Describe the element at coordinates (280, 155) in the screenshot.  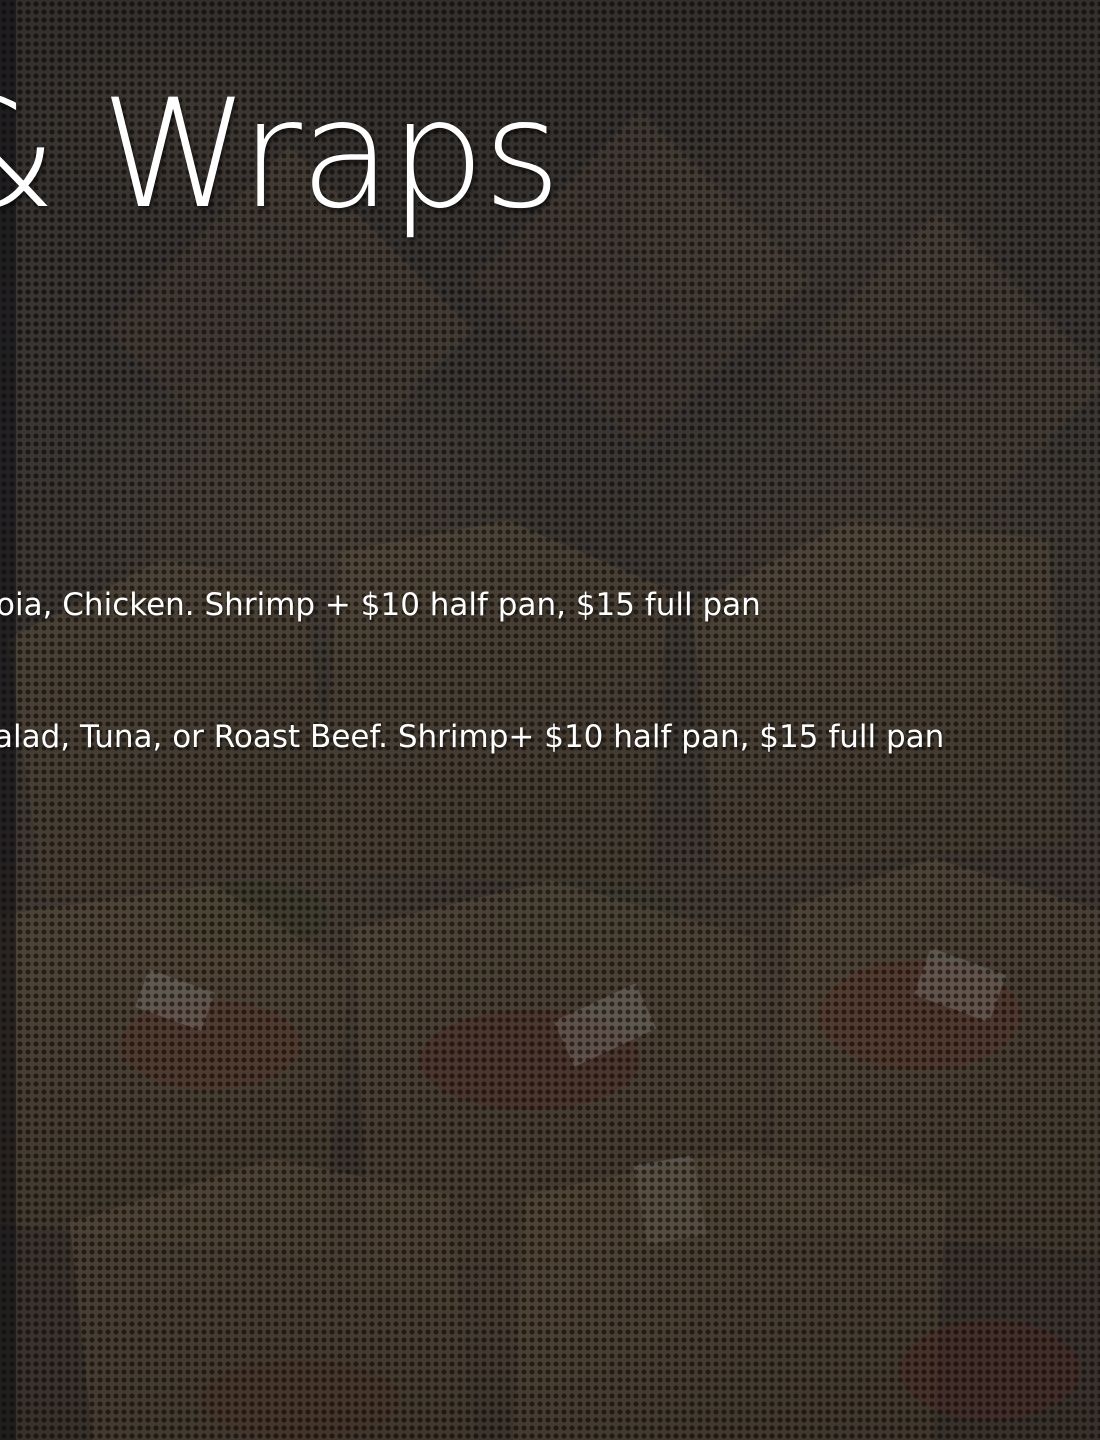
I see `slide-title: & Wraps` at that location.